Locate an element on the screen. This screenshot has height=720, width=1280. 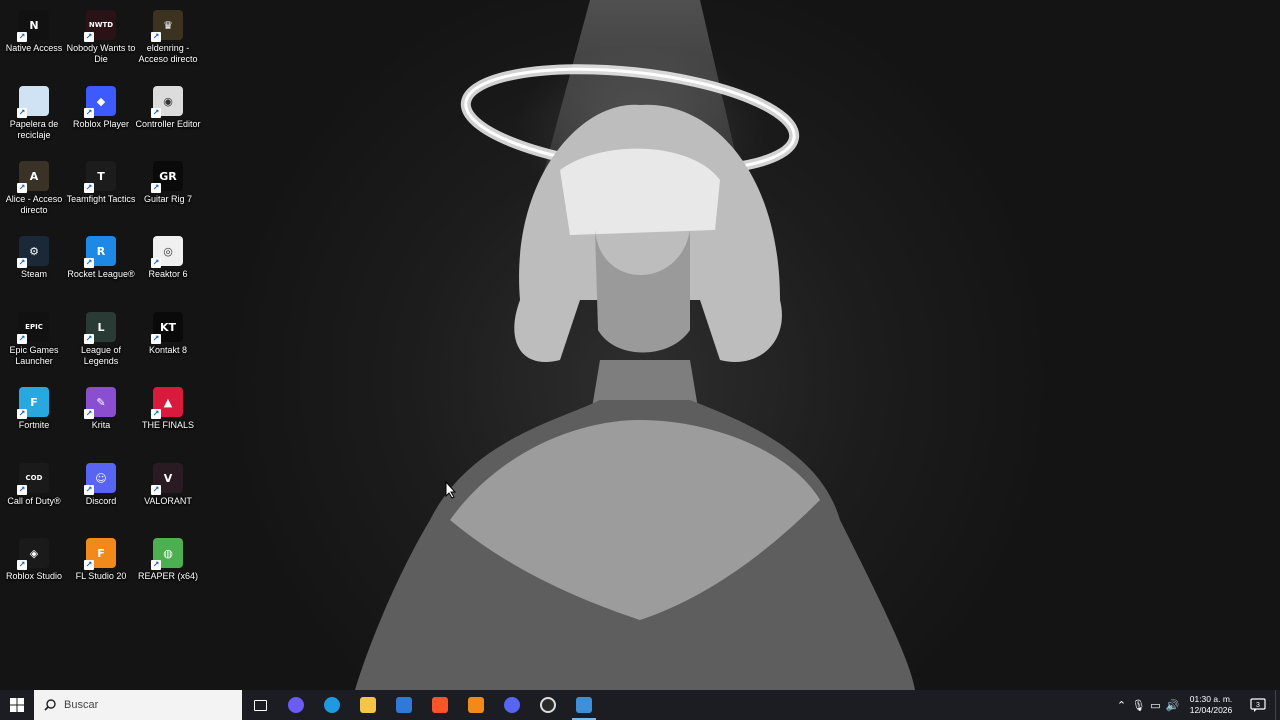
taskbar-pinned-apps is located at coordinates (422, 705).